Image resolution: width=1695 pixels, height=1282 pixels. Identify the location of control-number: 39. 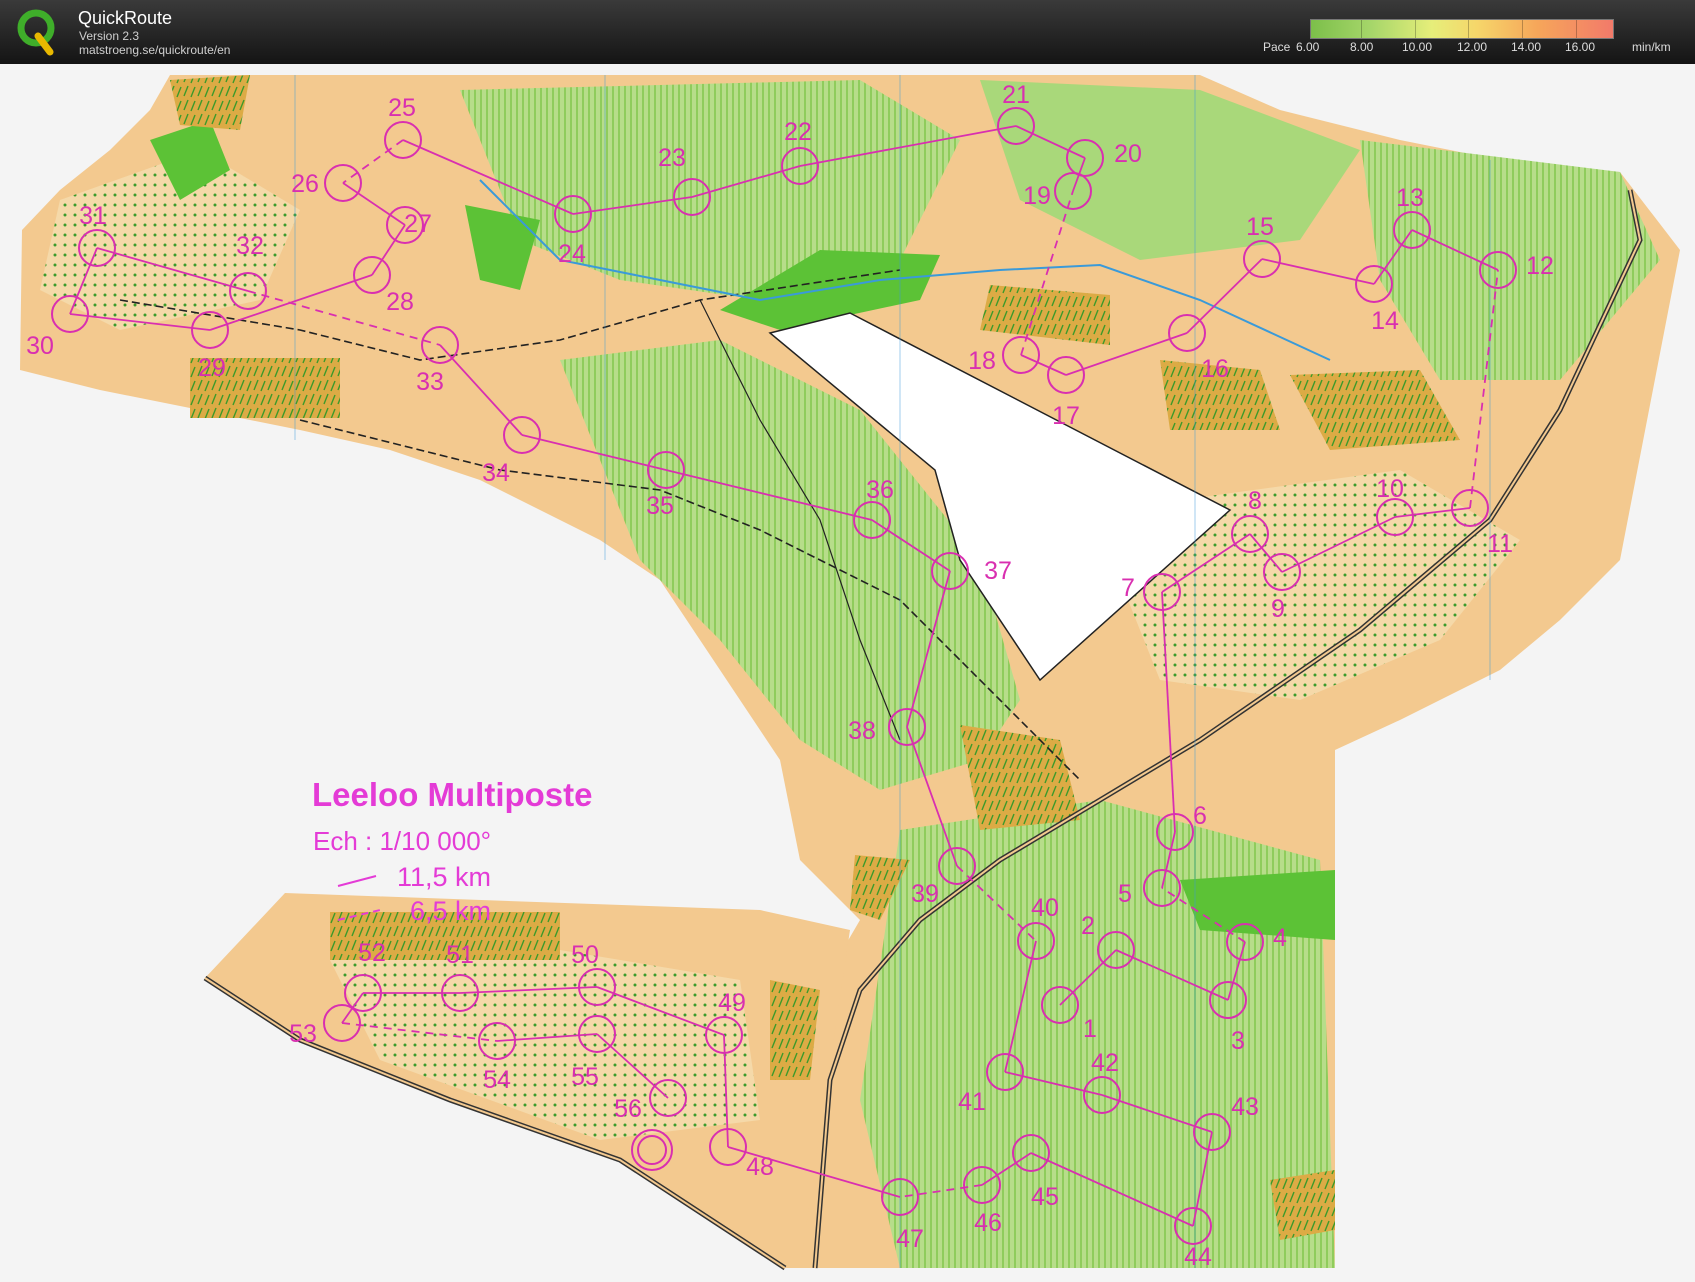
(925, 894).